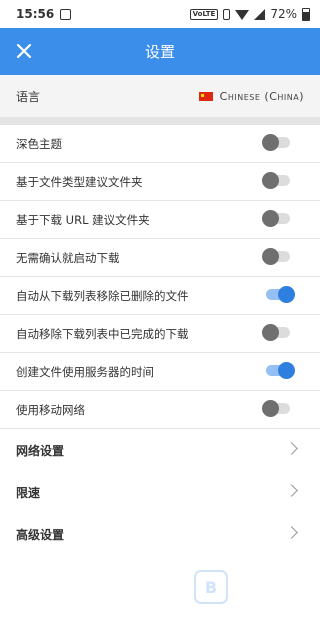 Image resolution: width=320 pixels, height=618 pixels. What do you see at coordinates (160, 450) in the screenshot?
I see `nav-network-settings: 网络设置` at bounding box center [160, 450].